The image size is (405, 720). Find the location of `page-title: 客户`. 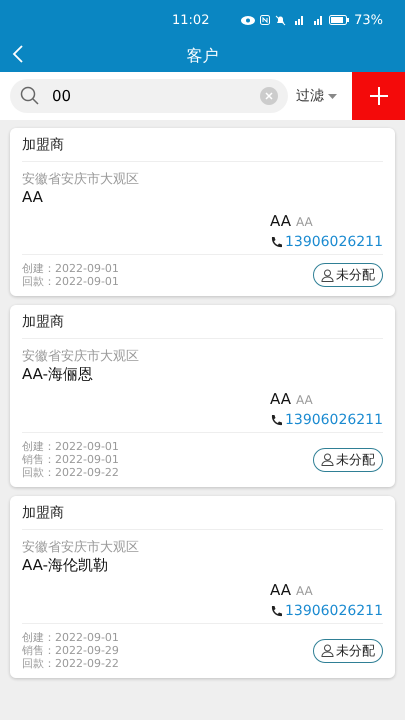

page-title: 客户 is located at coordinates (202, 56).